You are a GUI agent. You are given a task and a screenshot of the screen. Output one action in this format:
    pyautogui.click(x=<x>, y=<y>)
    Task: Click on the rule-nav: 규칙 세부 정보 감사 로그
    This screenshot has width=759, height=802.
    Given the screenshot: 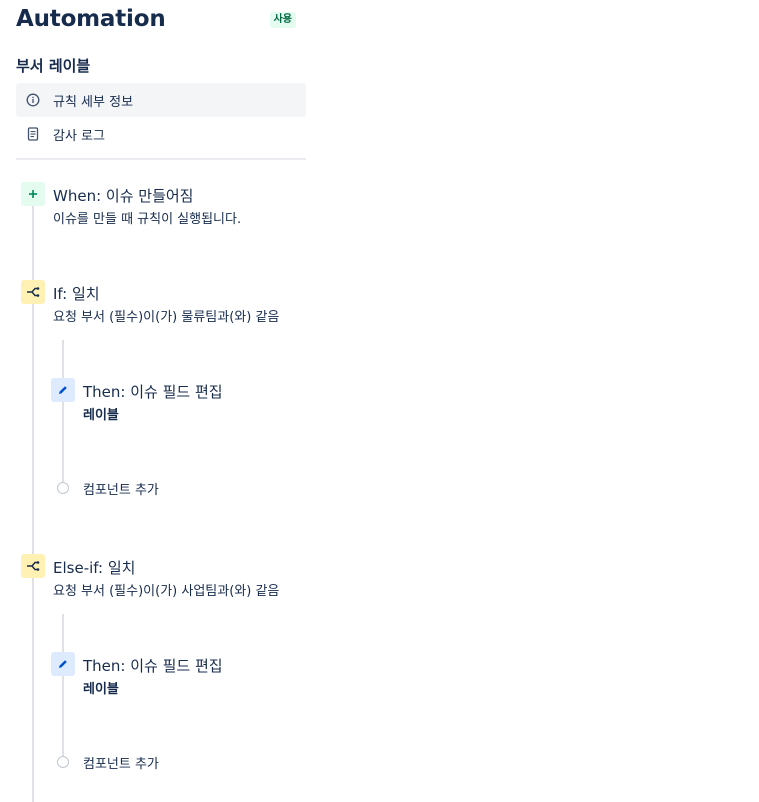 What is the action you would take?
    pyautogui.click(x=161, y=117)
    